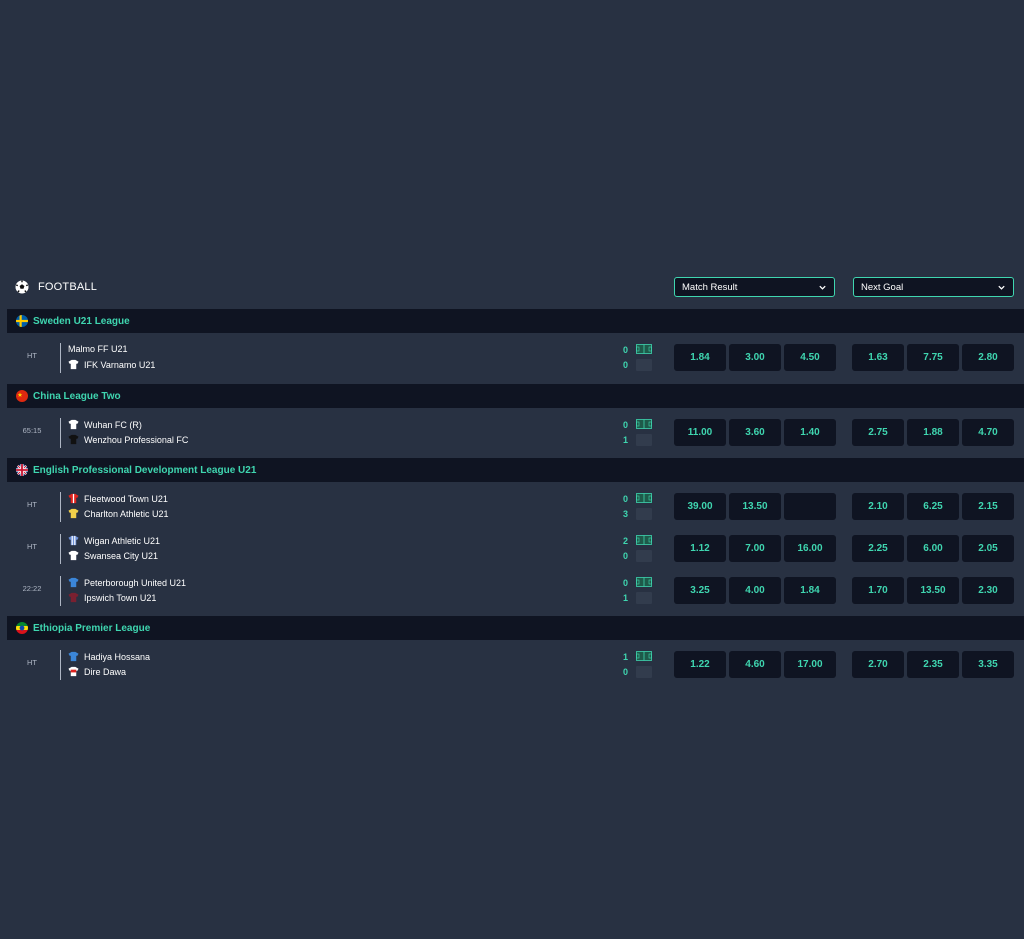  I want to click on next-goal-home-button: 2.10, so click(878, 506).